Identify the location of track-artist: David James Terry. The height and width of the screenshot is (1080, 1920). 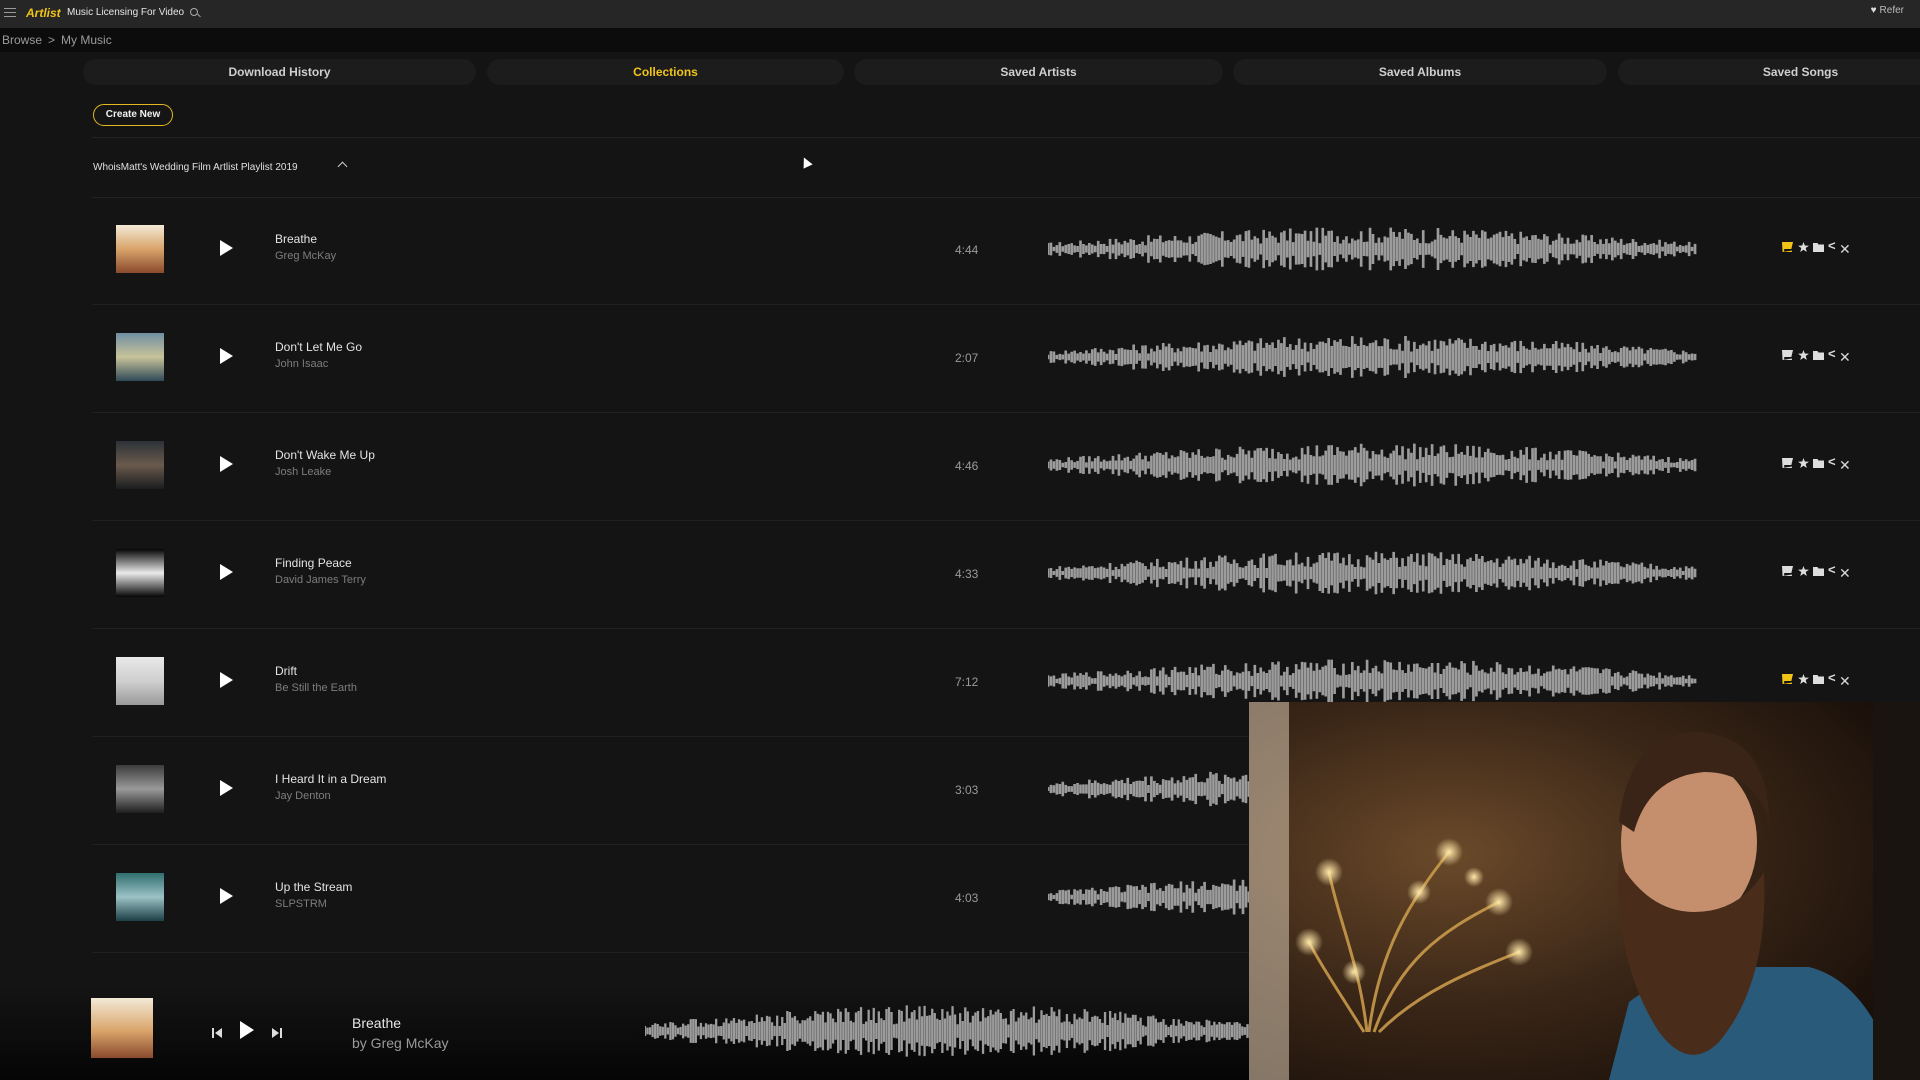
(320, 580).